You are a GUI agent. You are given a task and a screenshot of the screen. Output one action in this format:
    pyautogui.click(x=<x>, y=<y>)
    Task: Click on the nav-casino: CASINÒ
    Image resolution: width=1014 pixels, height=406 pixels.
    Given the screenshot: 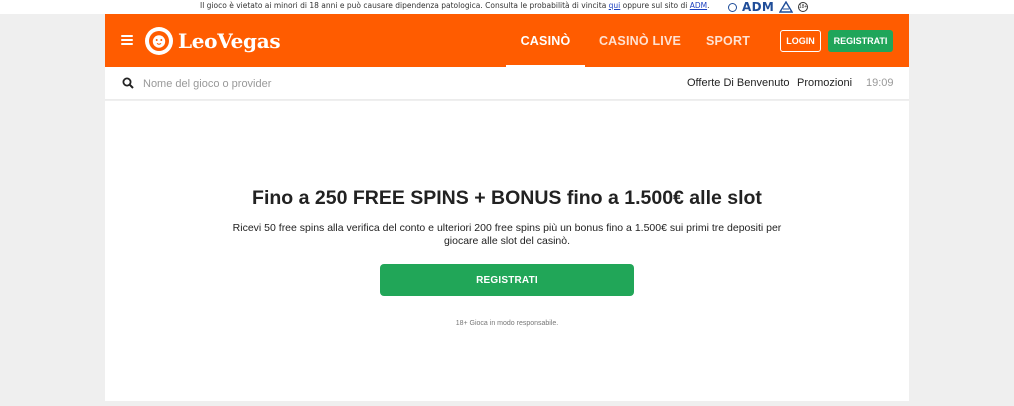 What is the action you would take?
    pyautogui.click(x=545, y=40)
    